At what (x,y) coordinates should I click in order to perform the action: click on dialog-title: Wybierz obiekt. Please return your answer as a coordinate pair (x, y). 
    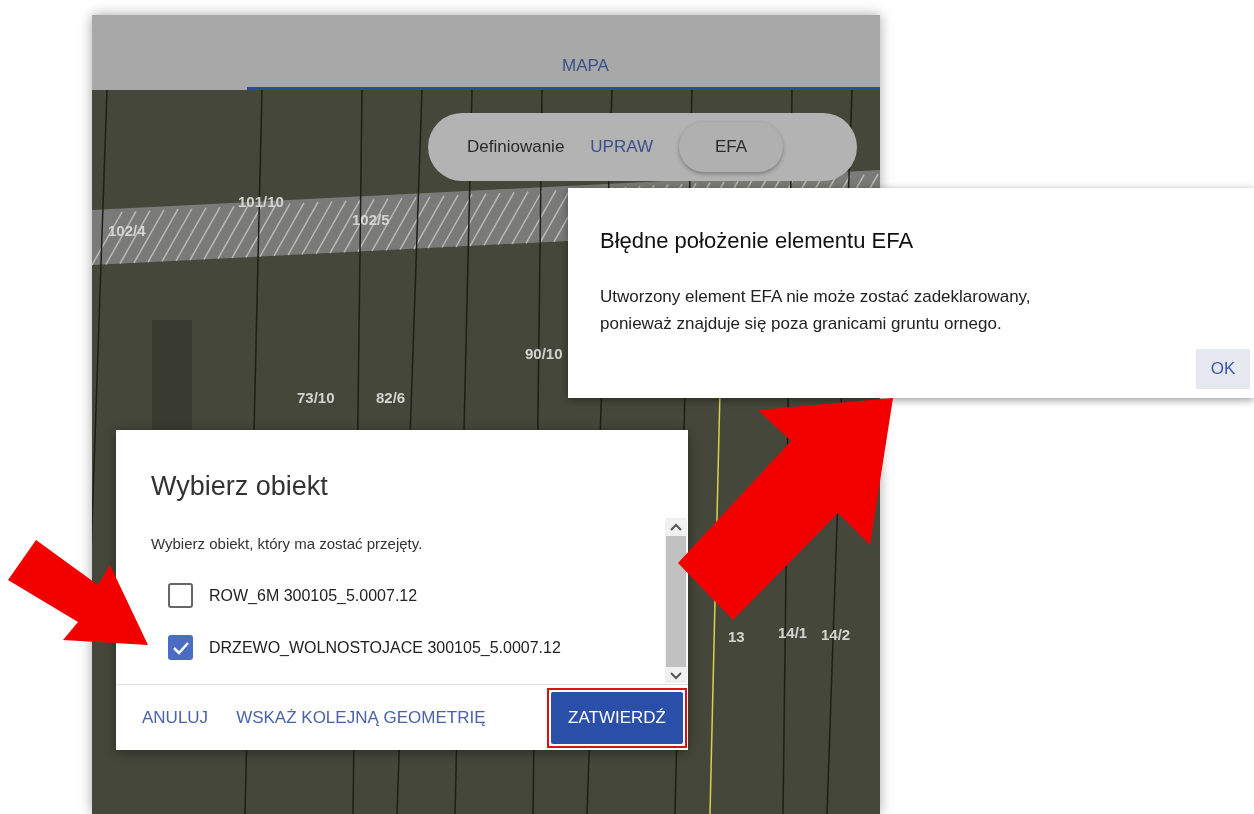
    Looking at the image, I should click on (239, 486).